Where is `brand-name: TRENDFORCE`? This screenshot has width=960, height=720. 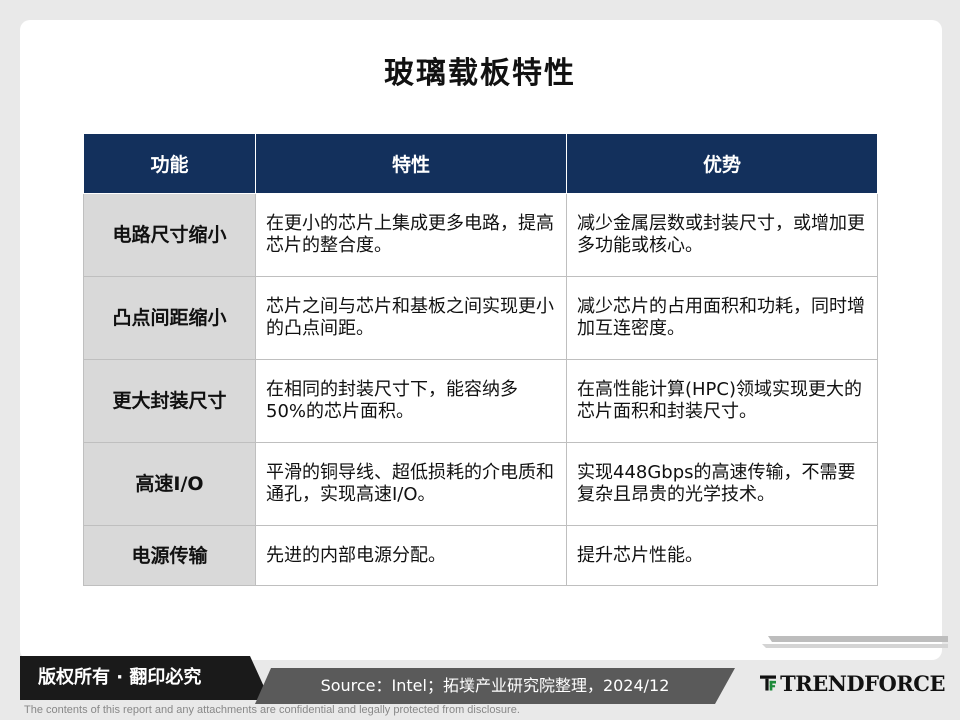
brand-name: TRENDFORCE is located at coordinates (862, 683).